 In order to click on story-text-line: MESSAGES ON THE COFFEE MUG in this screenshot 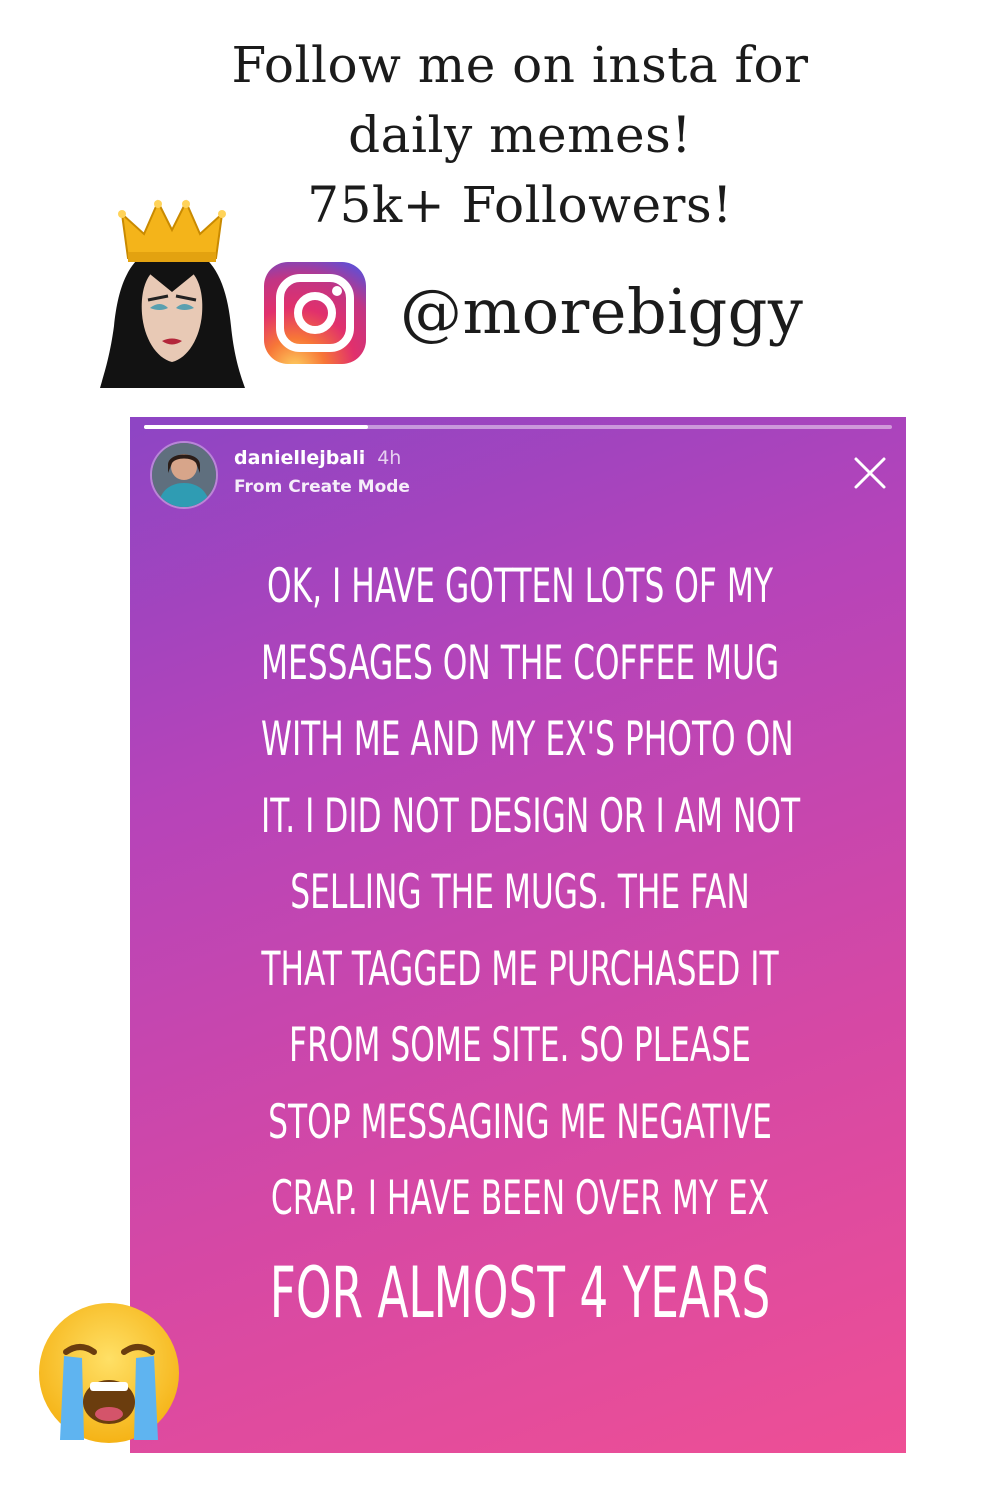, I will do `click(520, 663)`.